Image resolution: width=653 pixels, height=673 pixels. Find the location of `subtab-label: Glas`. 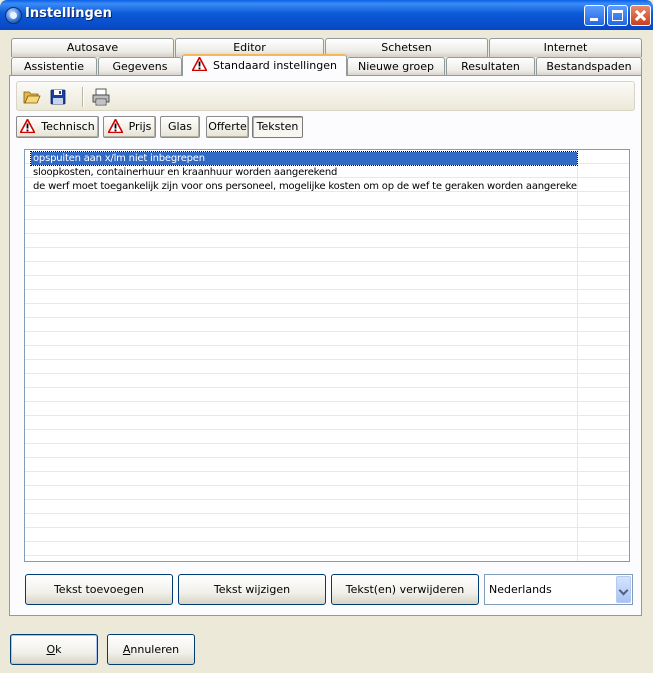

subtab-label: Glas is located at coordinates (180, 126).